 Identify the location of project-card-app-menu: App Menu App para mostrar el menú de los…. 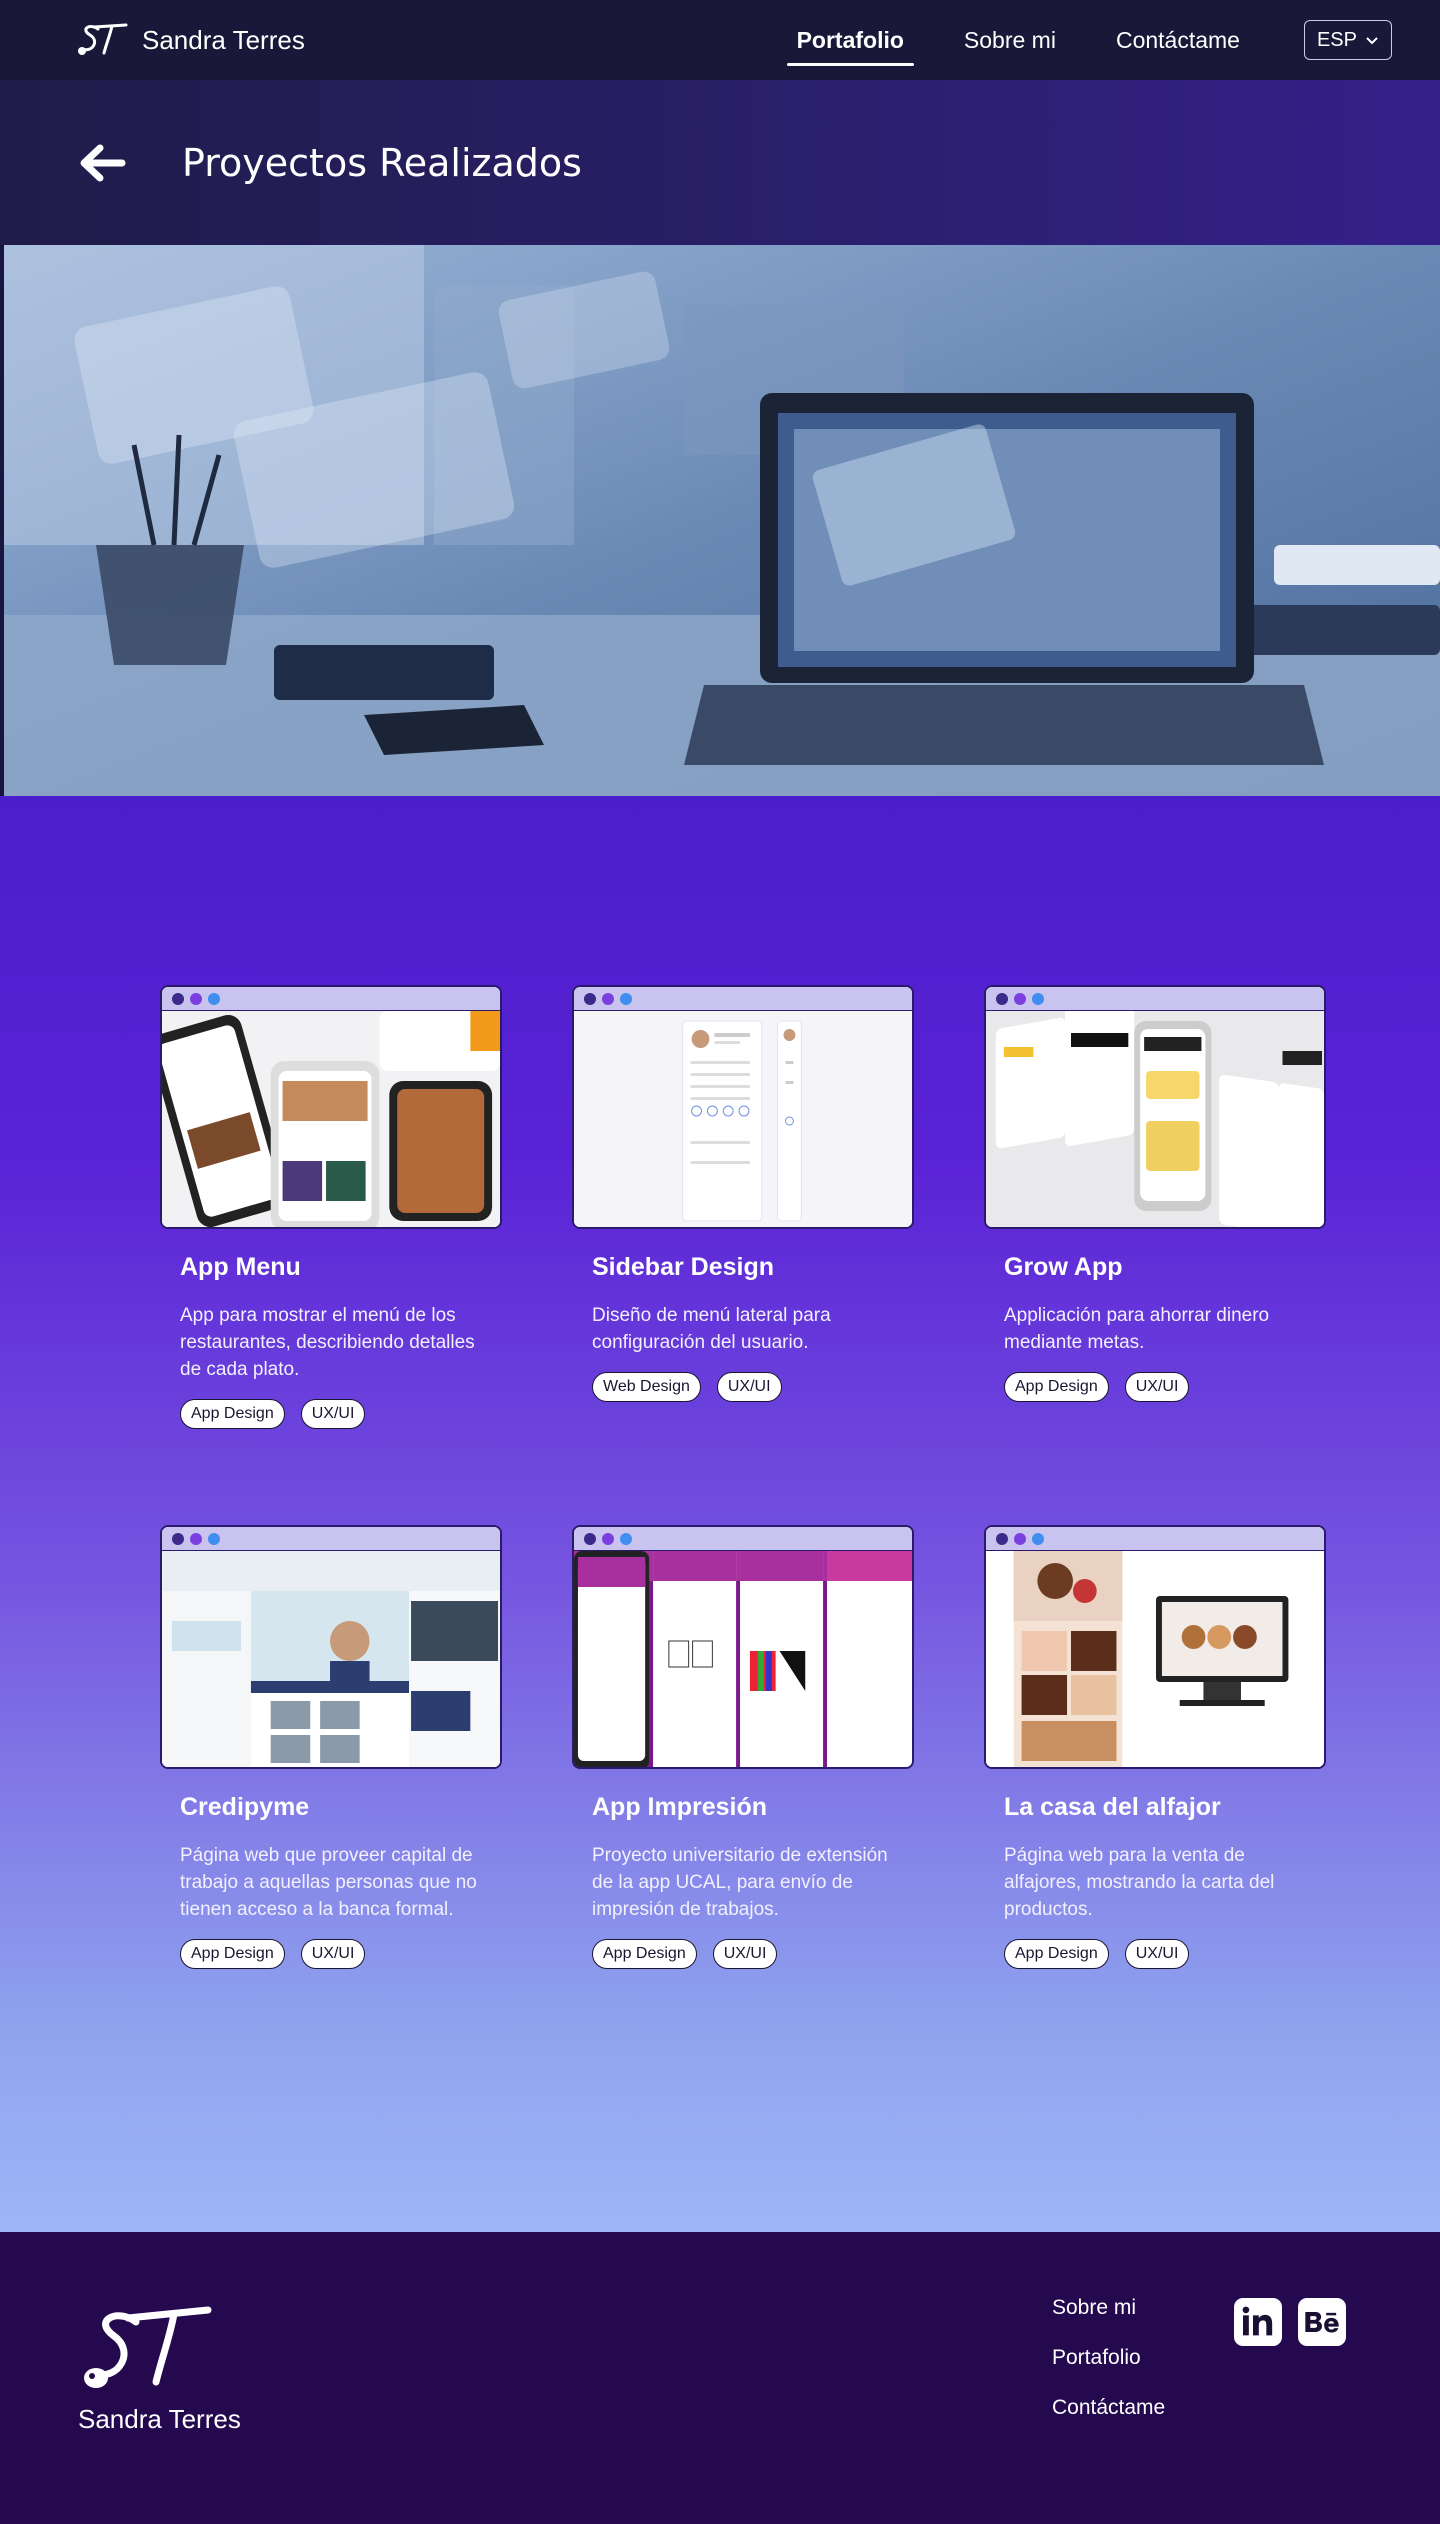
(331, 1207).